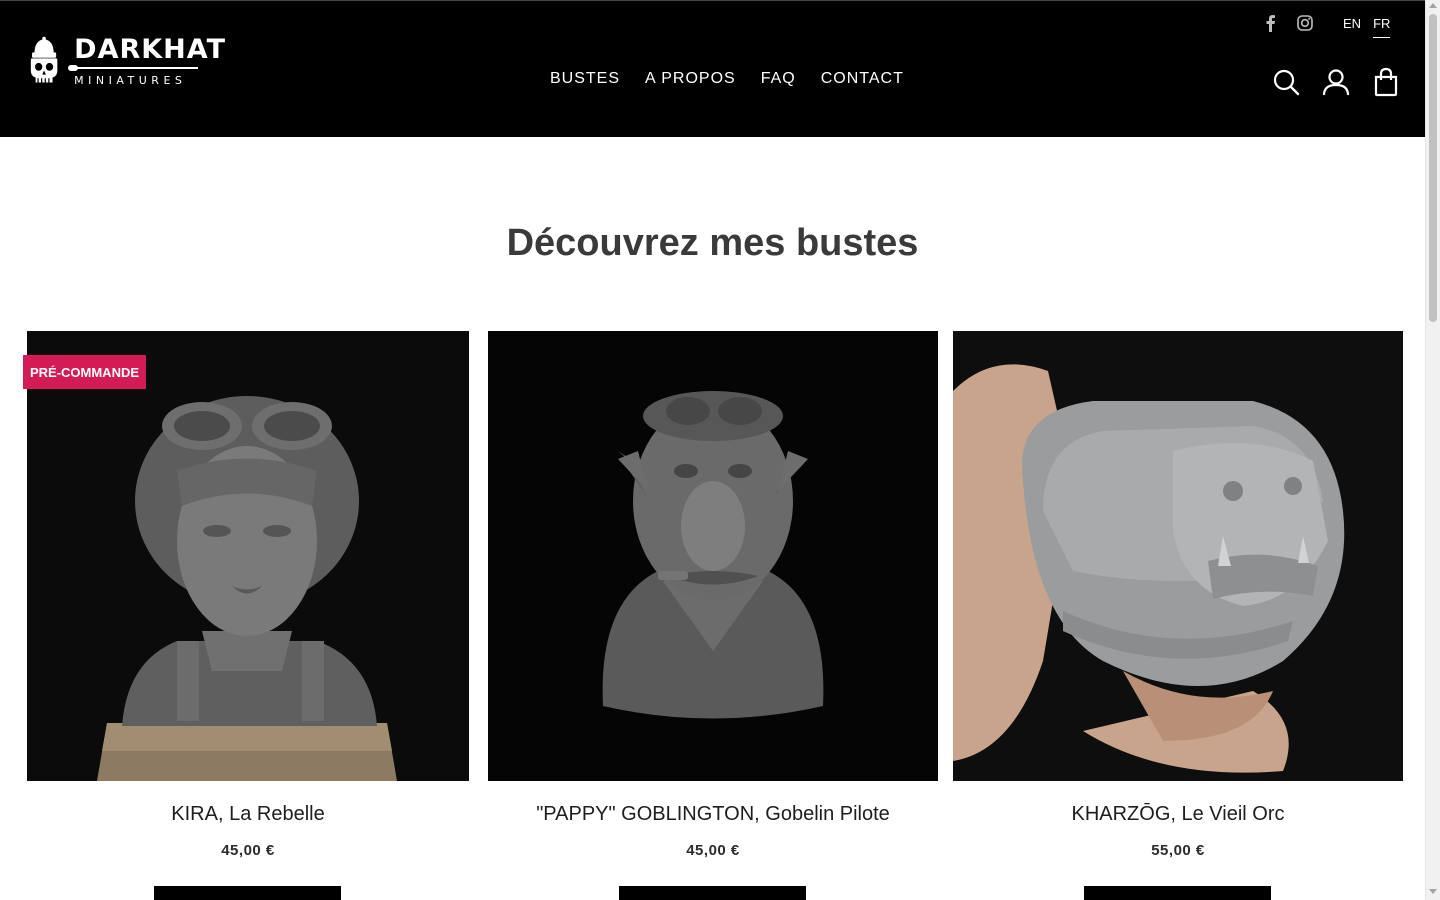  What do you see at coordinates (690, 79) in the screenshot?
I see `nav-item-a-propos: A PROPOS` at bounding box center [690, 79].